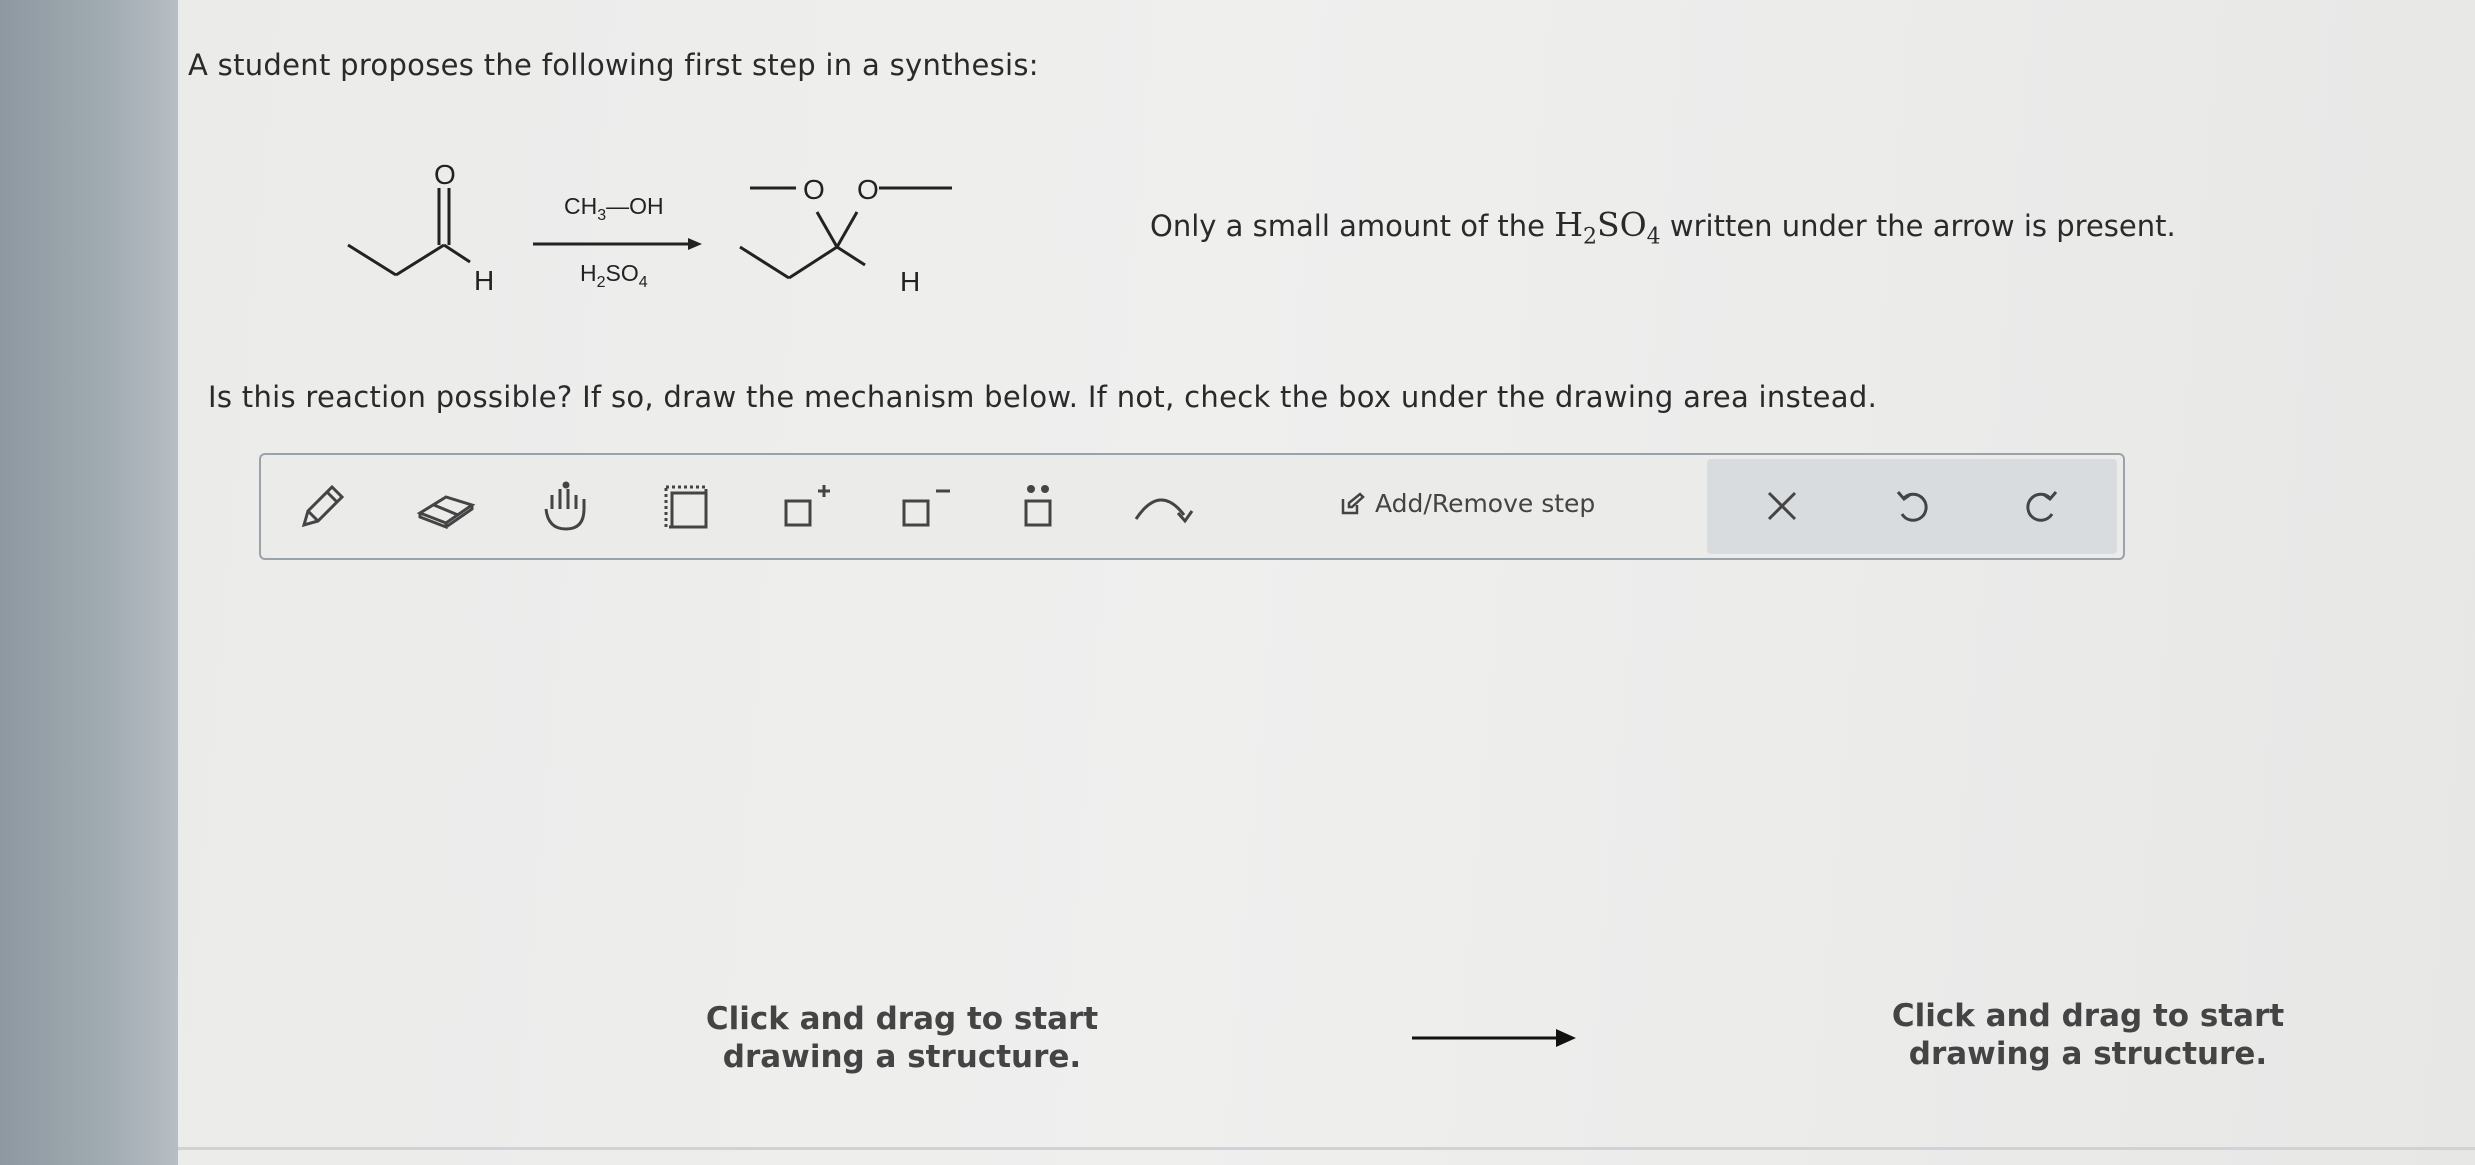 This screenshot has height=1165, width=2475. I want to click on reactant-oxygen: O, so click(445, 174).